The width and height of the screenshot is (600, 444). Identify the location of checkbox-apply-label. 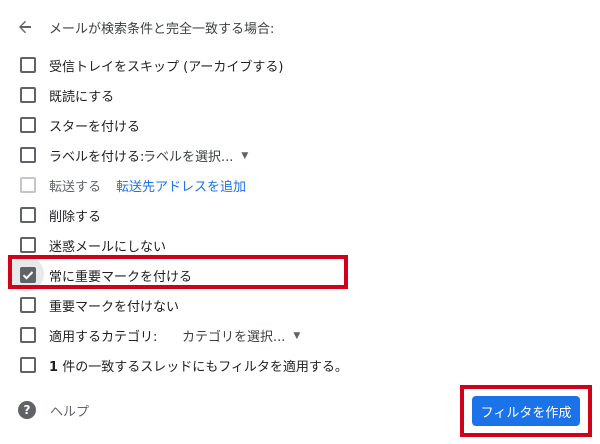
(28, 155).